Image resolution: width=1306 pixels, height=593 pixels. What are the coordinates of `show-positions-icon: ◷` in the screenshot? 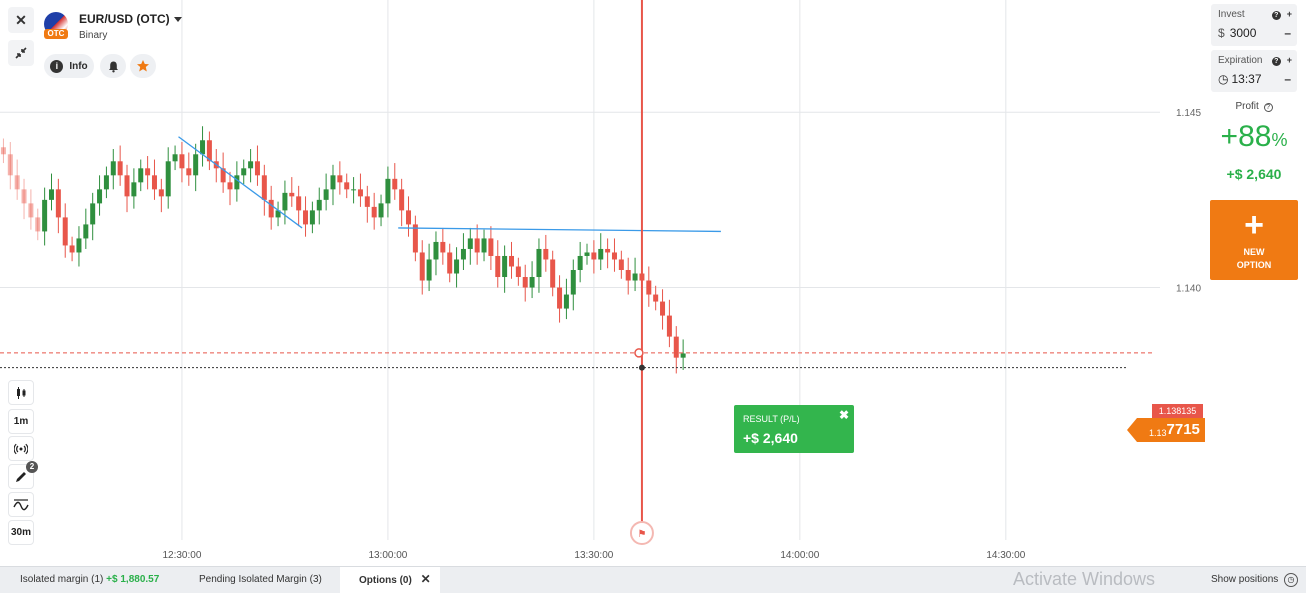 It's located at (1291, 580).